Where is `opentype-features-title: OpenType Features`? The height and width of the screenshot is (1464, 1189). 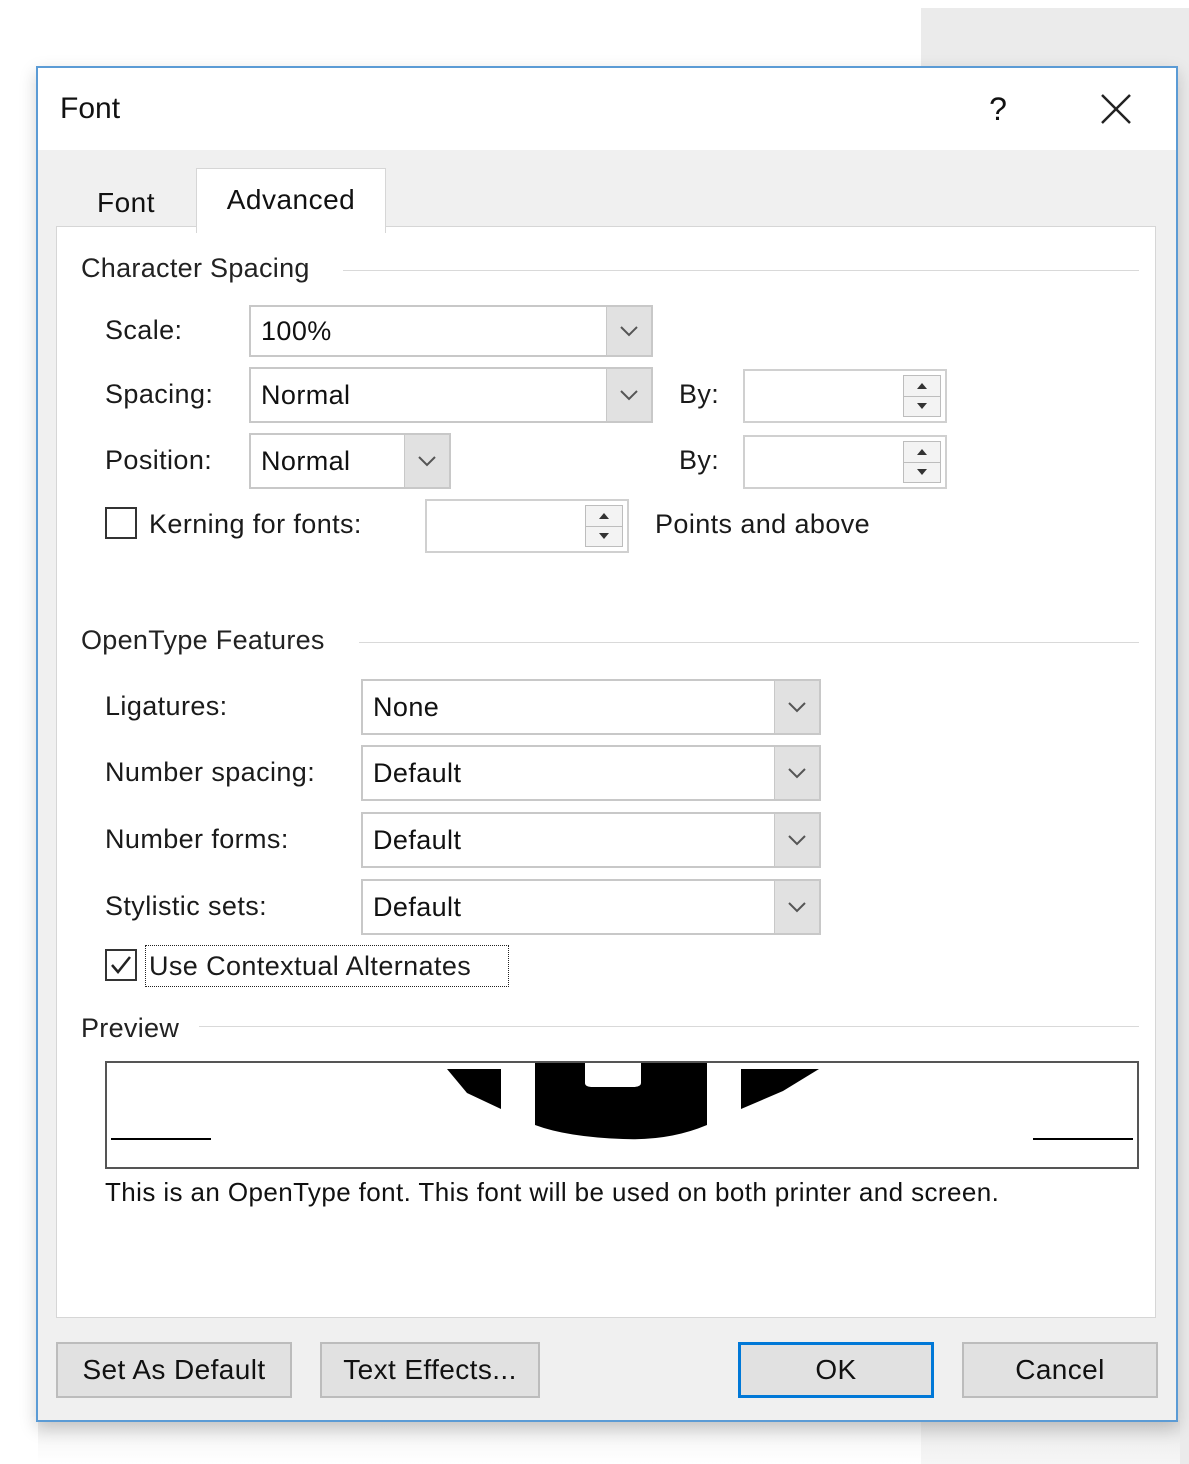 opentype-features-title: OpenType Features is located at coordinates (203, 640).